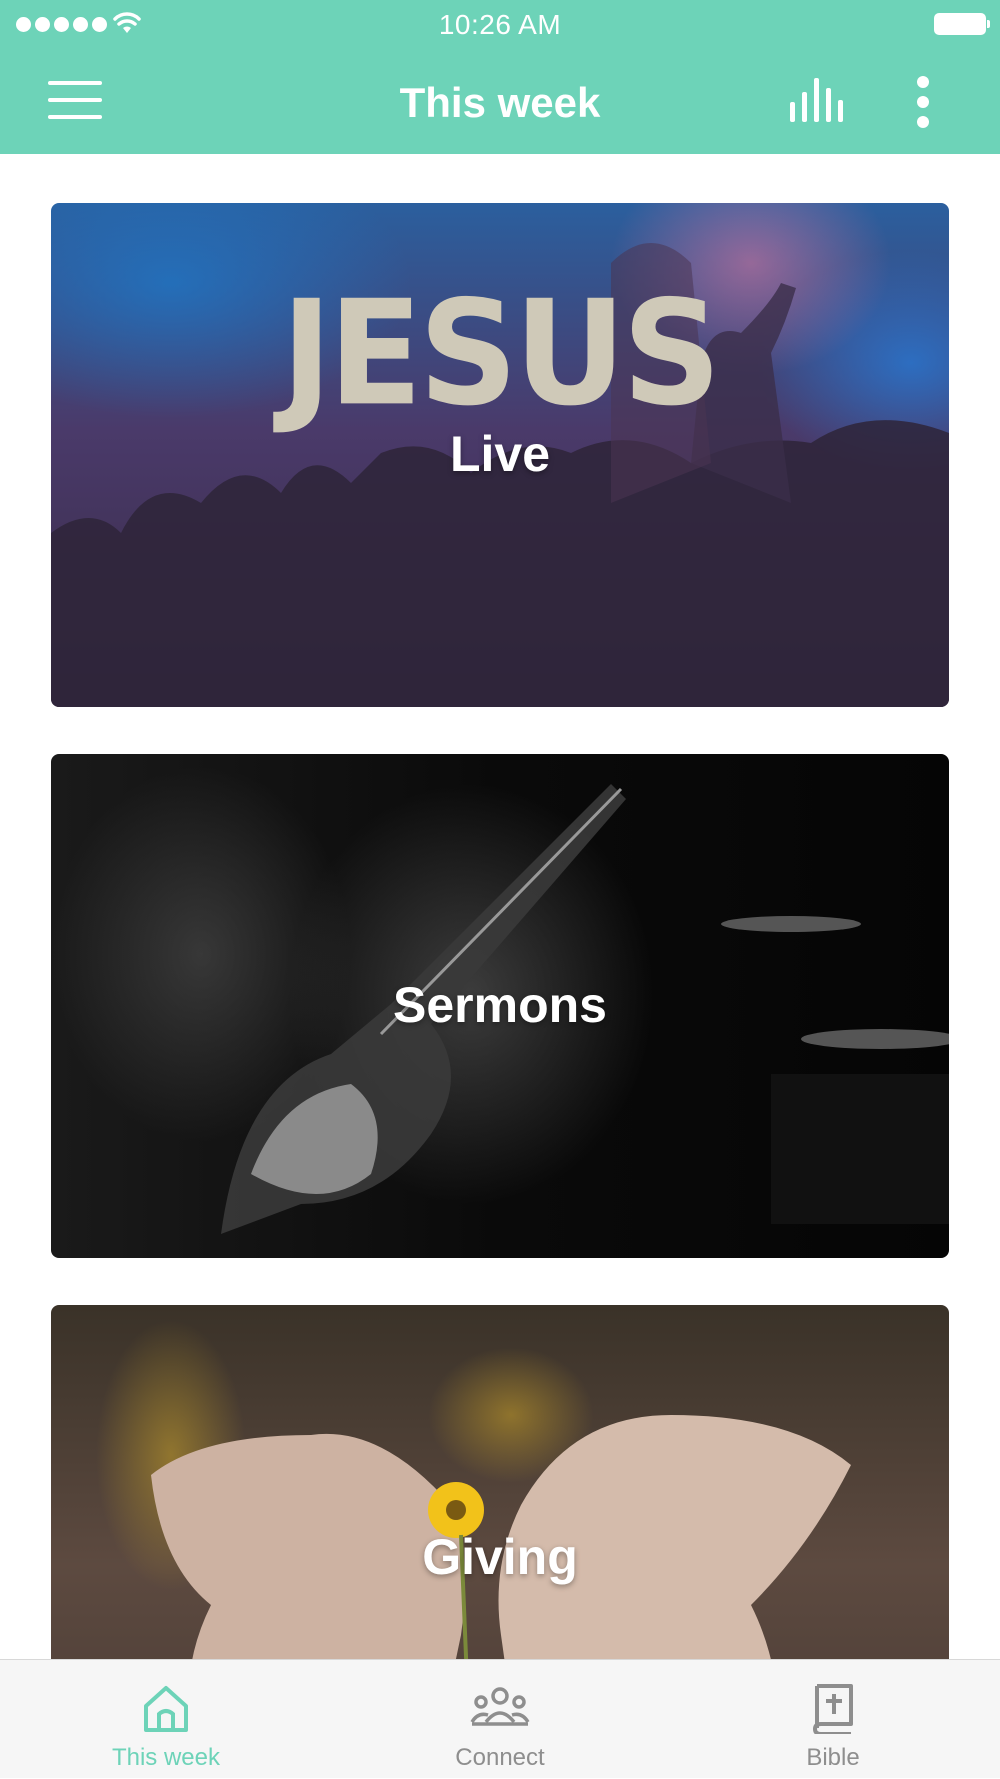 This screenshot has width=1000, height=1779. Describe the element at coordinates (923, 104) in the screenshot. I see `more-vertical-icon` at that location.